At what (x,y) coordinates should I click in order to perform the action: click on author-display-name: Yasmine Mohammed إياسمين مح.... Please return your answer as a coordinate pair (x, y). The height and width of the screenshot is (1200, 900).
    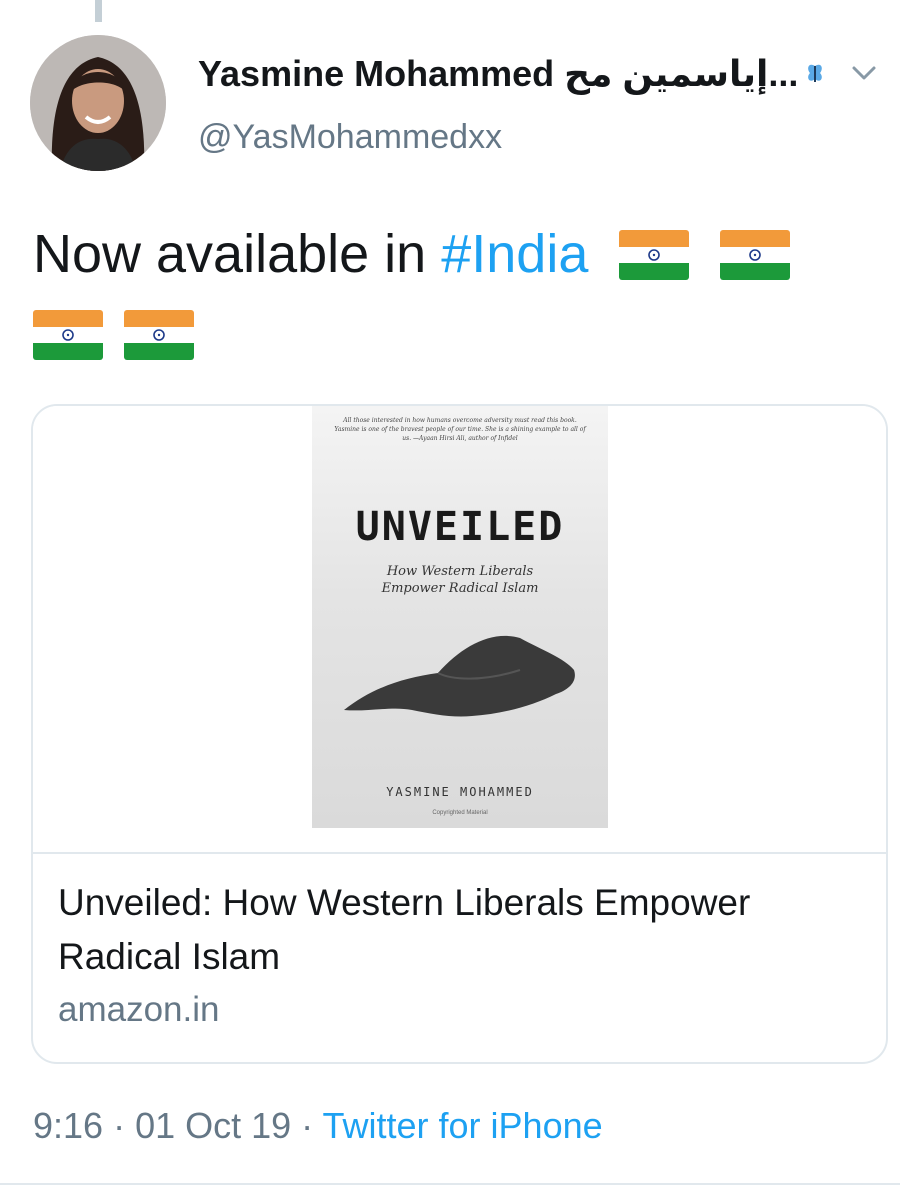
    Looking at the image, I should click on (498, 74).